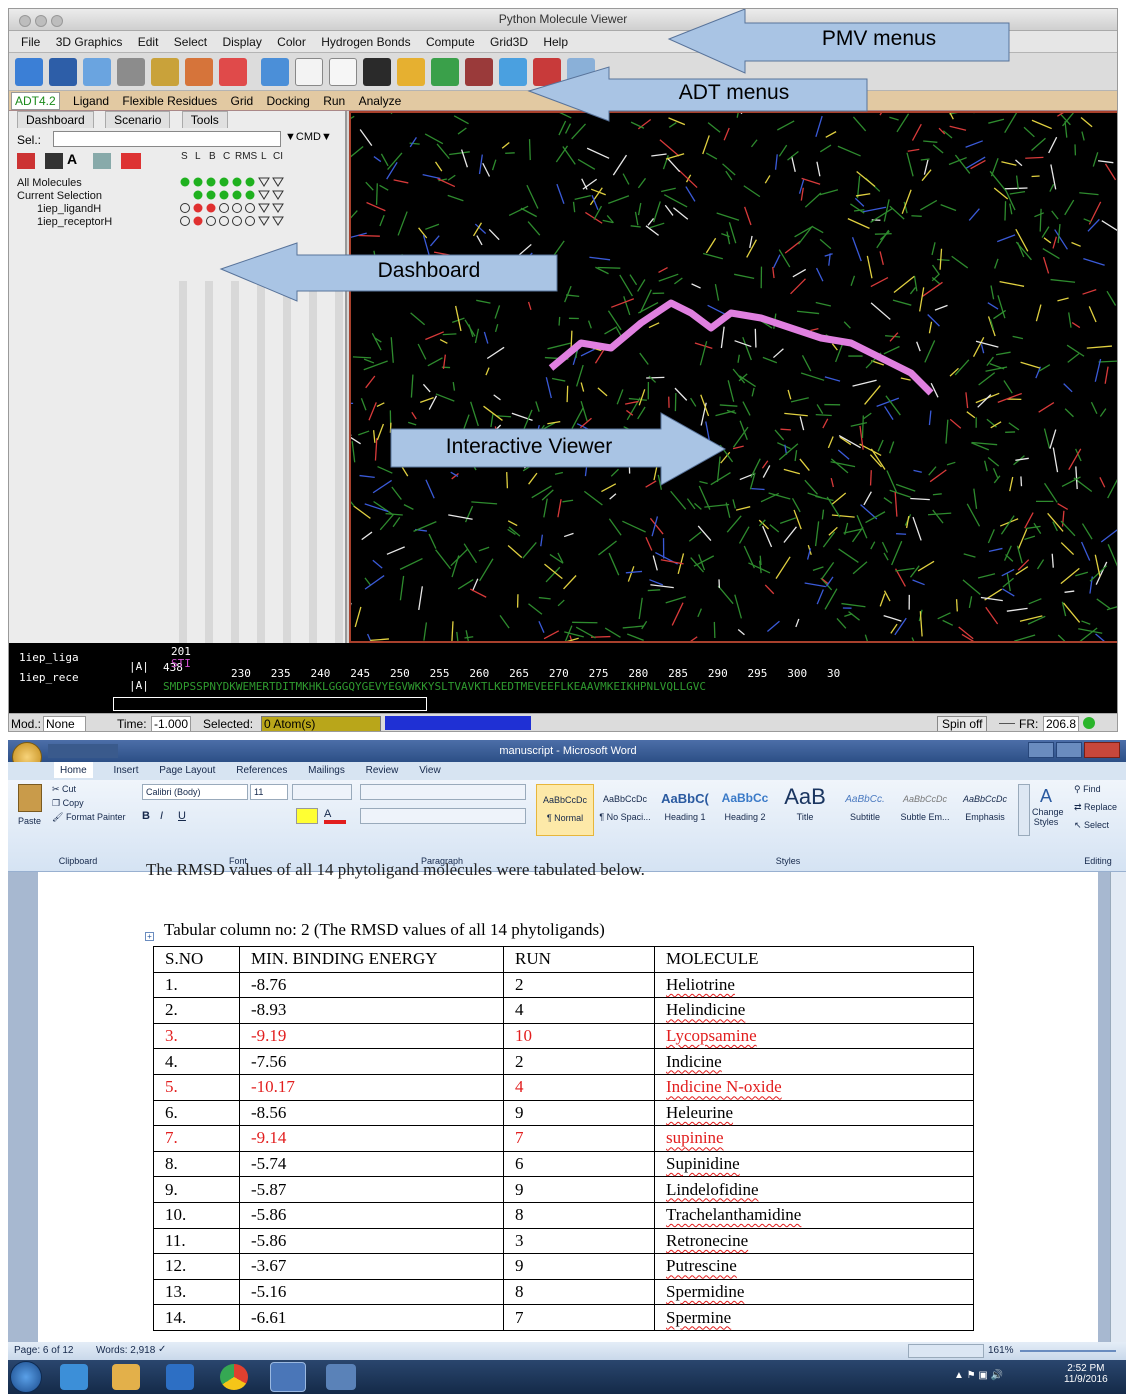 This screenshot has height=1394, width=1126. I want to click on font-name-input: Calibri (Body), so click(195, 792).